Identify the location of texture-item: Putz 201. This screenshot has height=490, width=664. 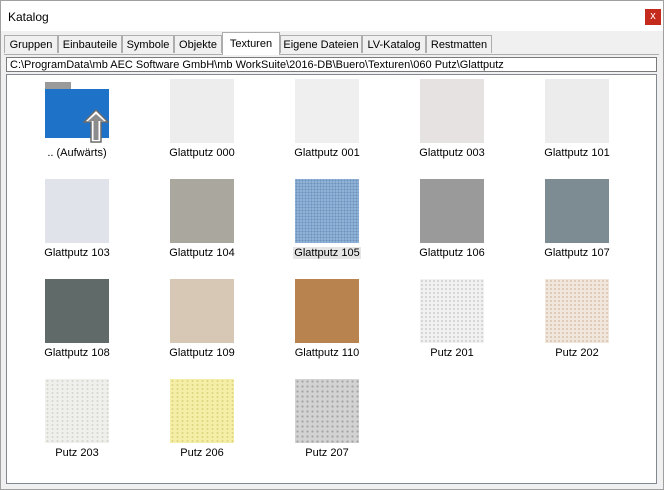
(452, 320).